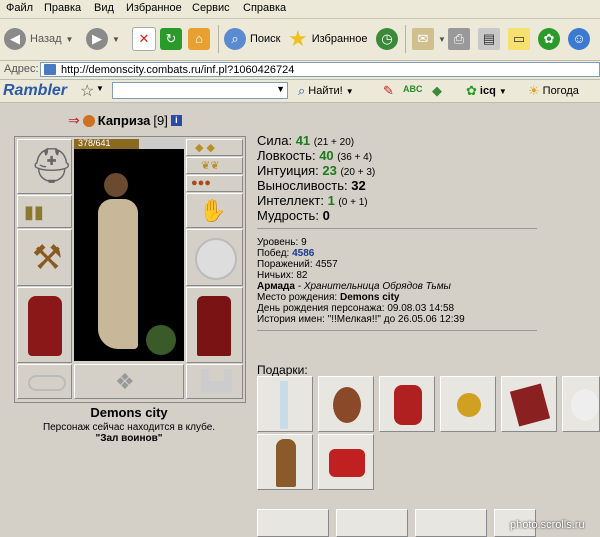 This screenshot has height=537, width=600. Describe the element at coordinates (205, 148) in the screenshot. I see `earrings-icon: ◆ ◆` at that location.